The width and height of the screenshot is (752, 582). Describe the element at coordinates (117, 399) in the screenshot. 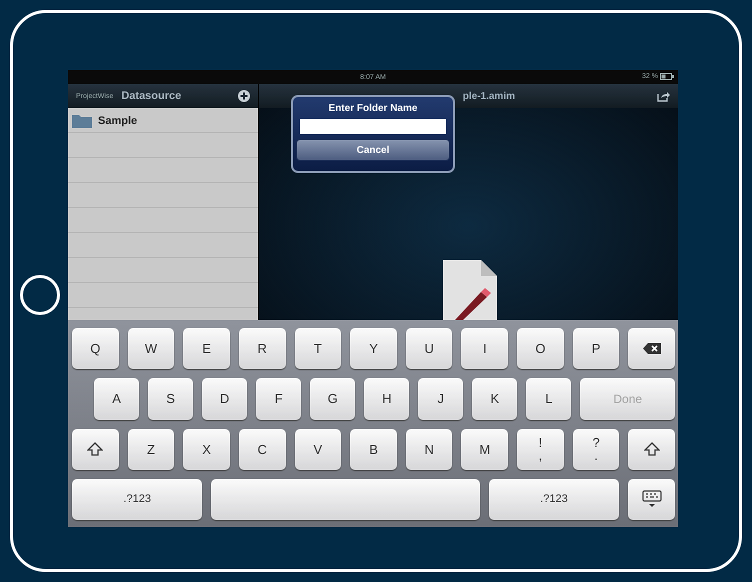

I see `key: A` at that location.